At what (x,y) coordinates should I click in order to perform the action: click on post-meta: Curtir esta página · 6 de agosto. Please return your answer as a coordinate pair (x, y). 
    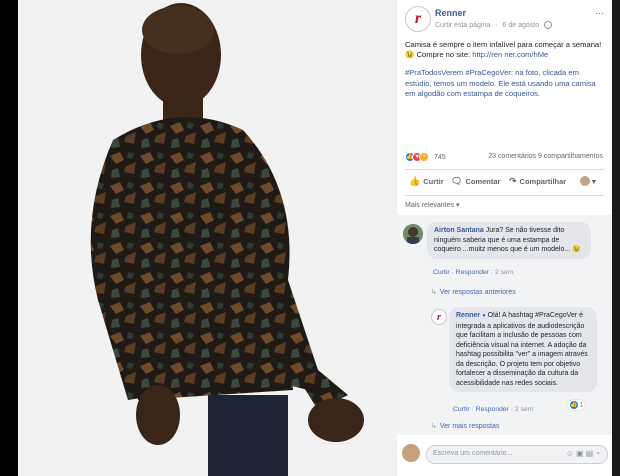
    Looking at the image, I should click on (495, 25).